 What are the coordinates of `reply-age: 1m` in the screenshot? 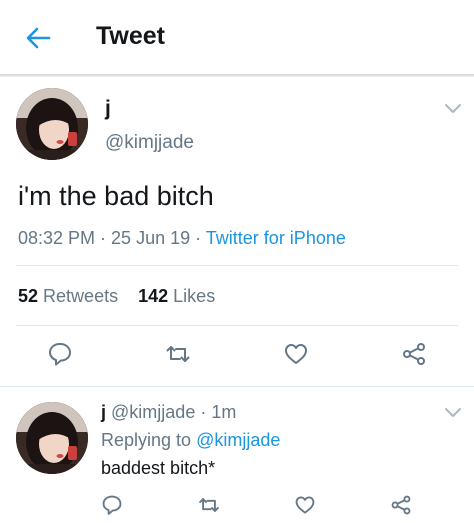 It's located at (224, 412).